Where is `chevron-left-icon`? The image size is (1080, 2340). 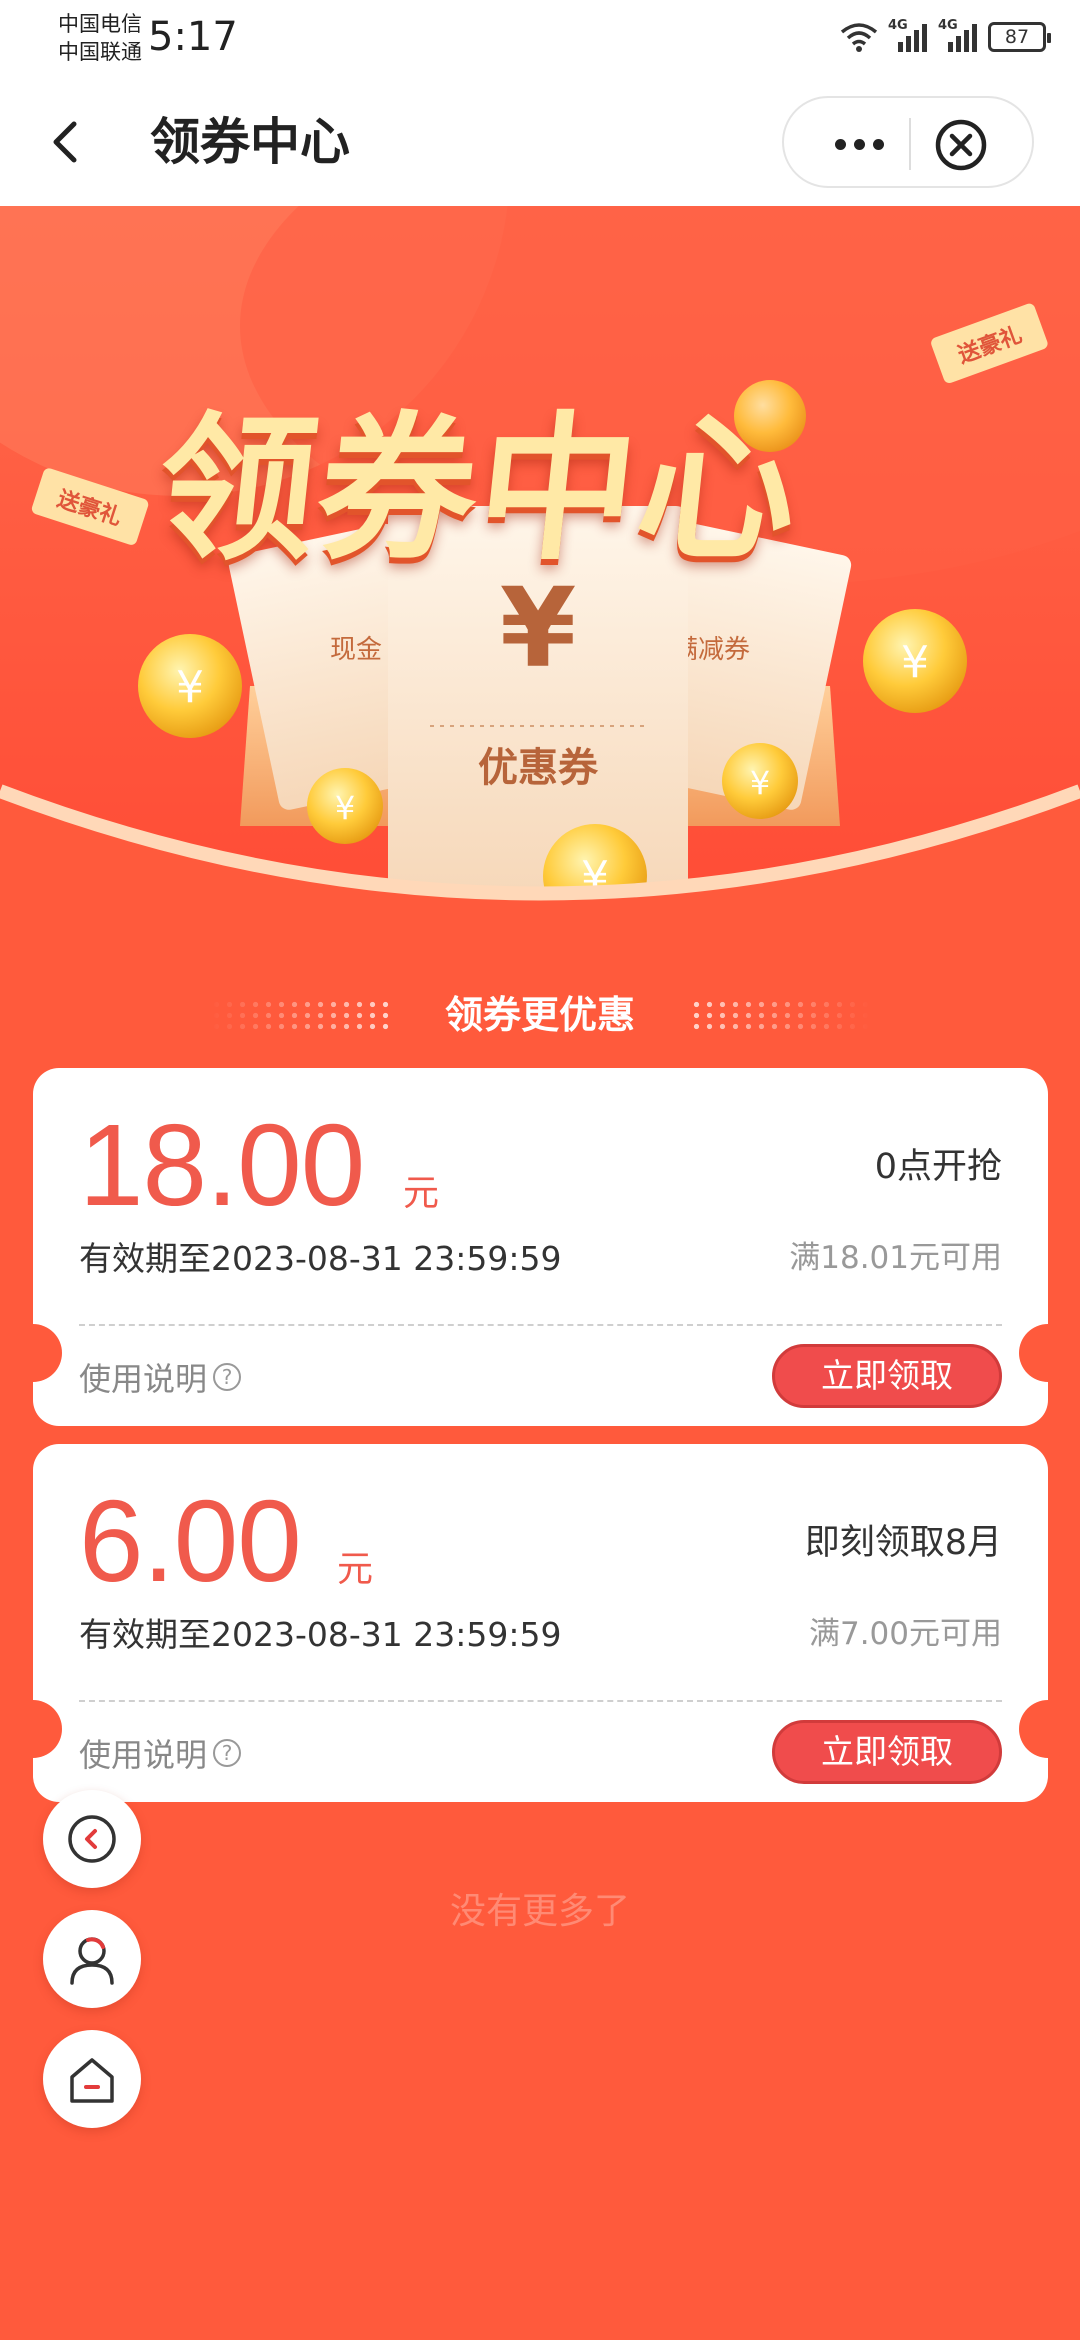 chevron-left-icon is located at coordinates (65, 142).